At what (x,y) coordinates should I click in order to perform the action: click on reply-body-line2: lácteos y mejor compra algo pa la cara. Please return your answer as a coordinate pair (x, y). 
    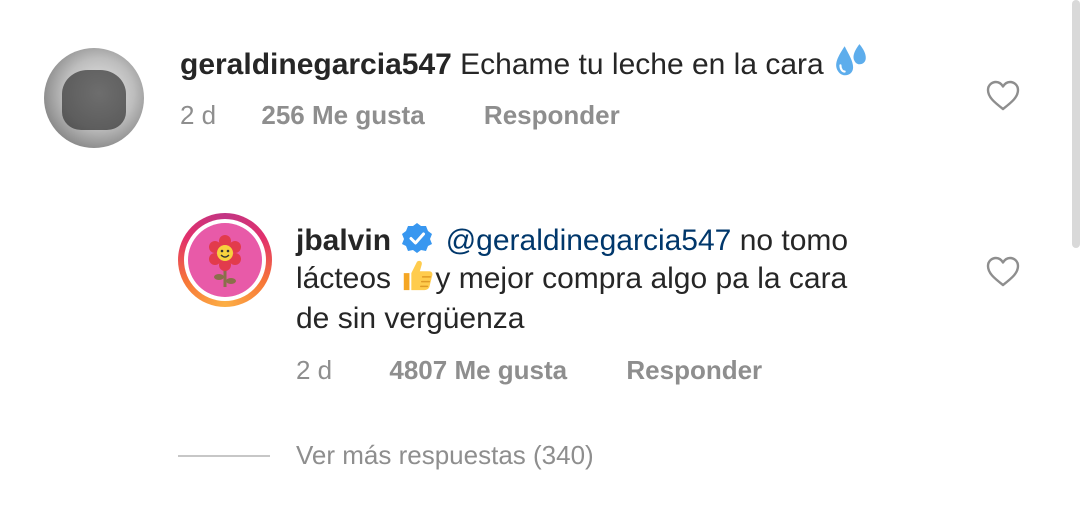
    Looking at the image, I should click on (571, 279).